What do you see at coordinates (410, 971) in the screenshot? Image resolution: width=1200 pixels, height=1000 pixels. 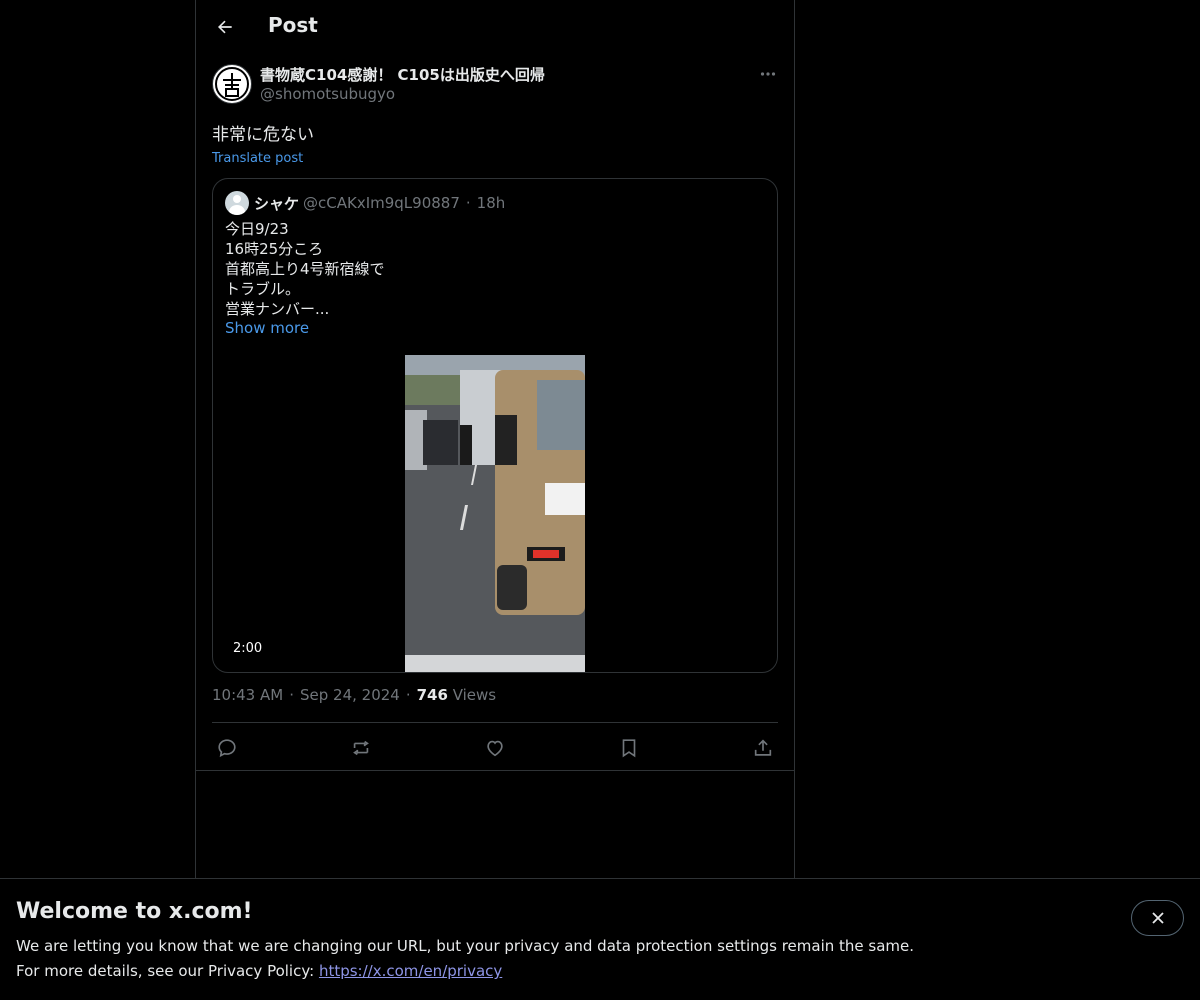 I see `privacy-policy-link: https://x.com/en/privacy` at bounding box center [410, 971].